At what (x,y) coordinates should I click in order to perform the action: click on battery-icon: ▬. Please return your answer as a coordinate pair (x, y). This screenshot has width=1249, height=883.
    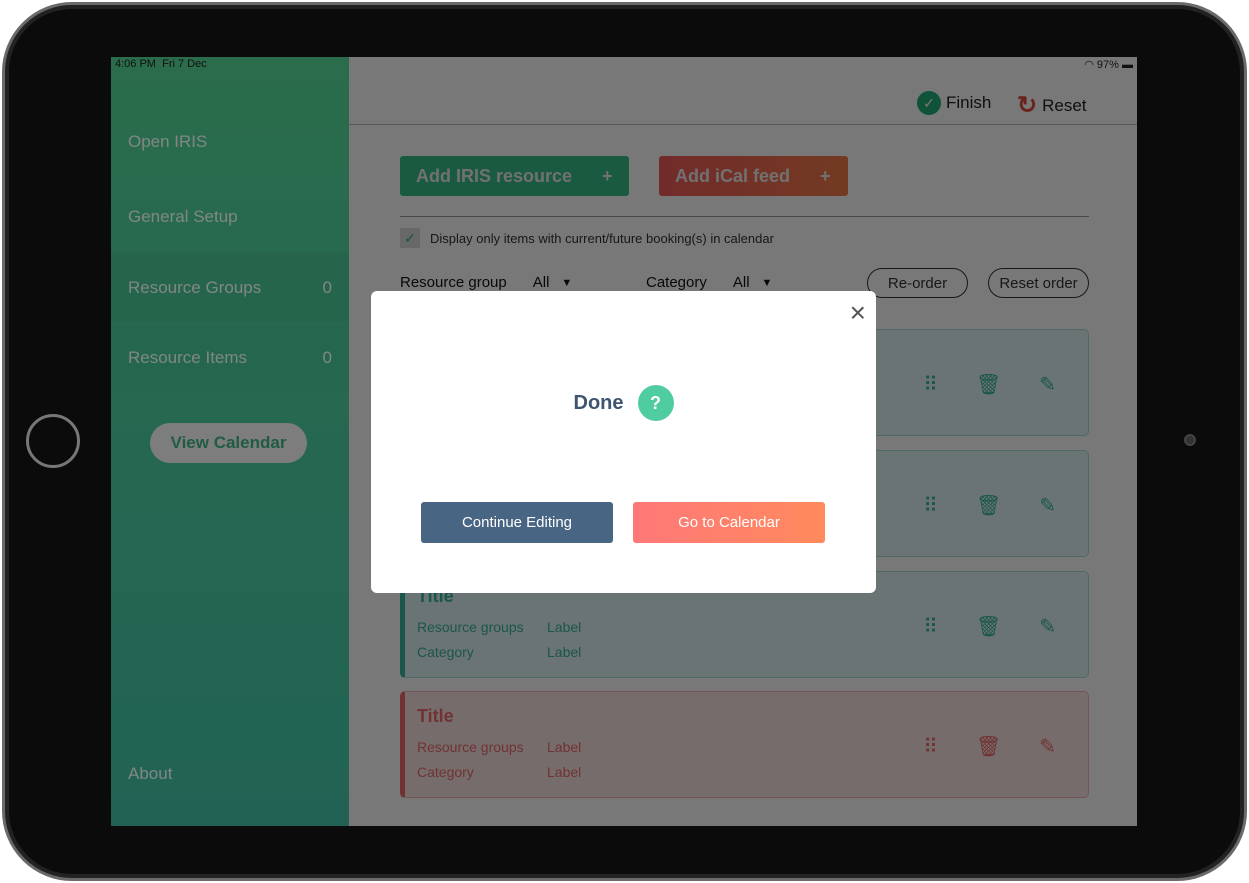
    Looking at the image, I should click on (1127, 65).